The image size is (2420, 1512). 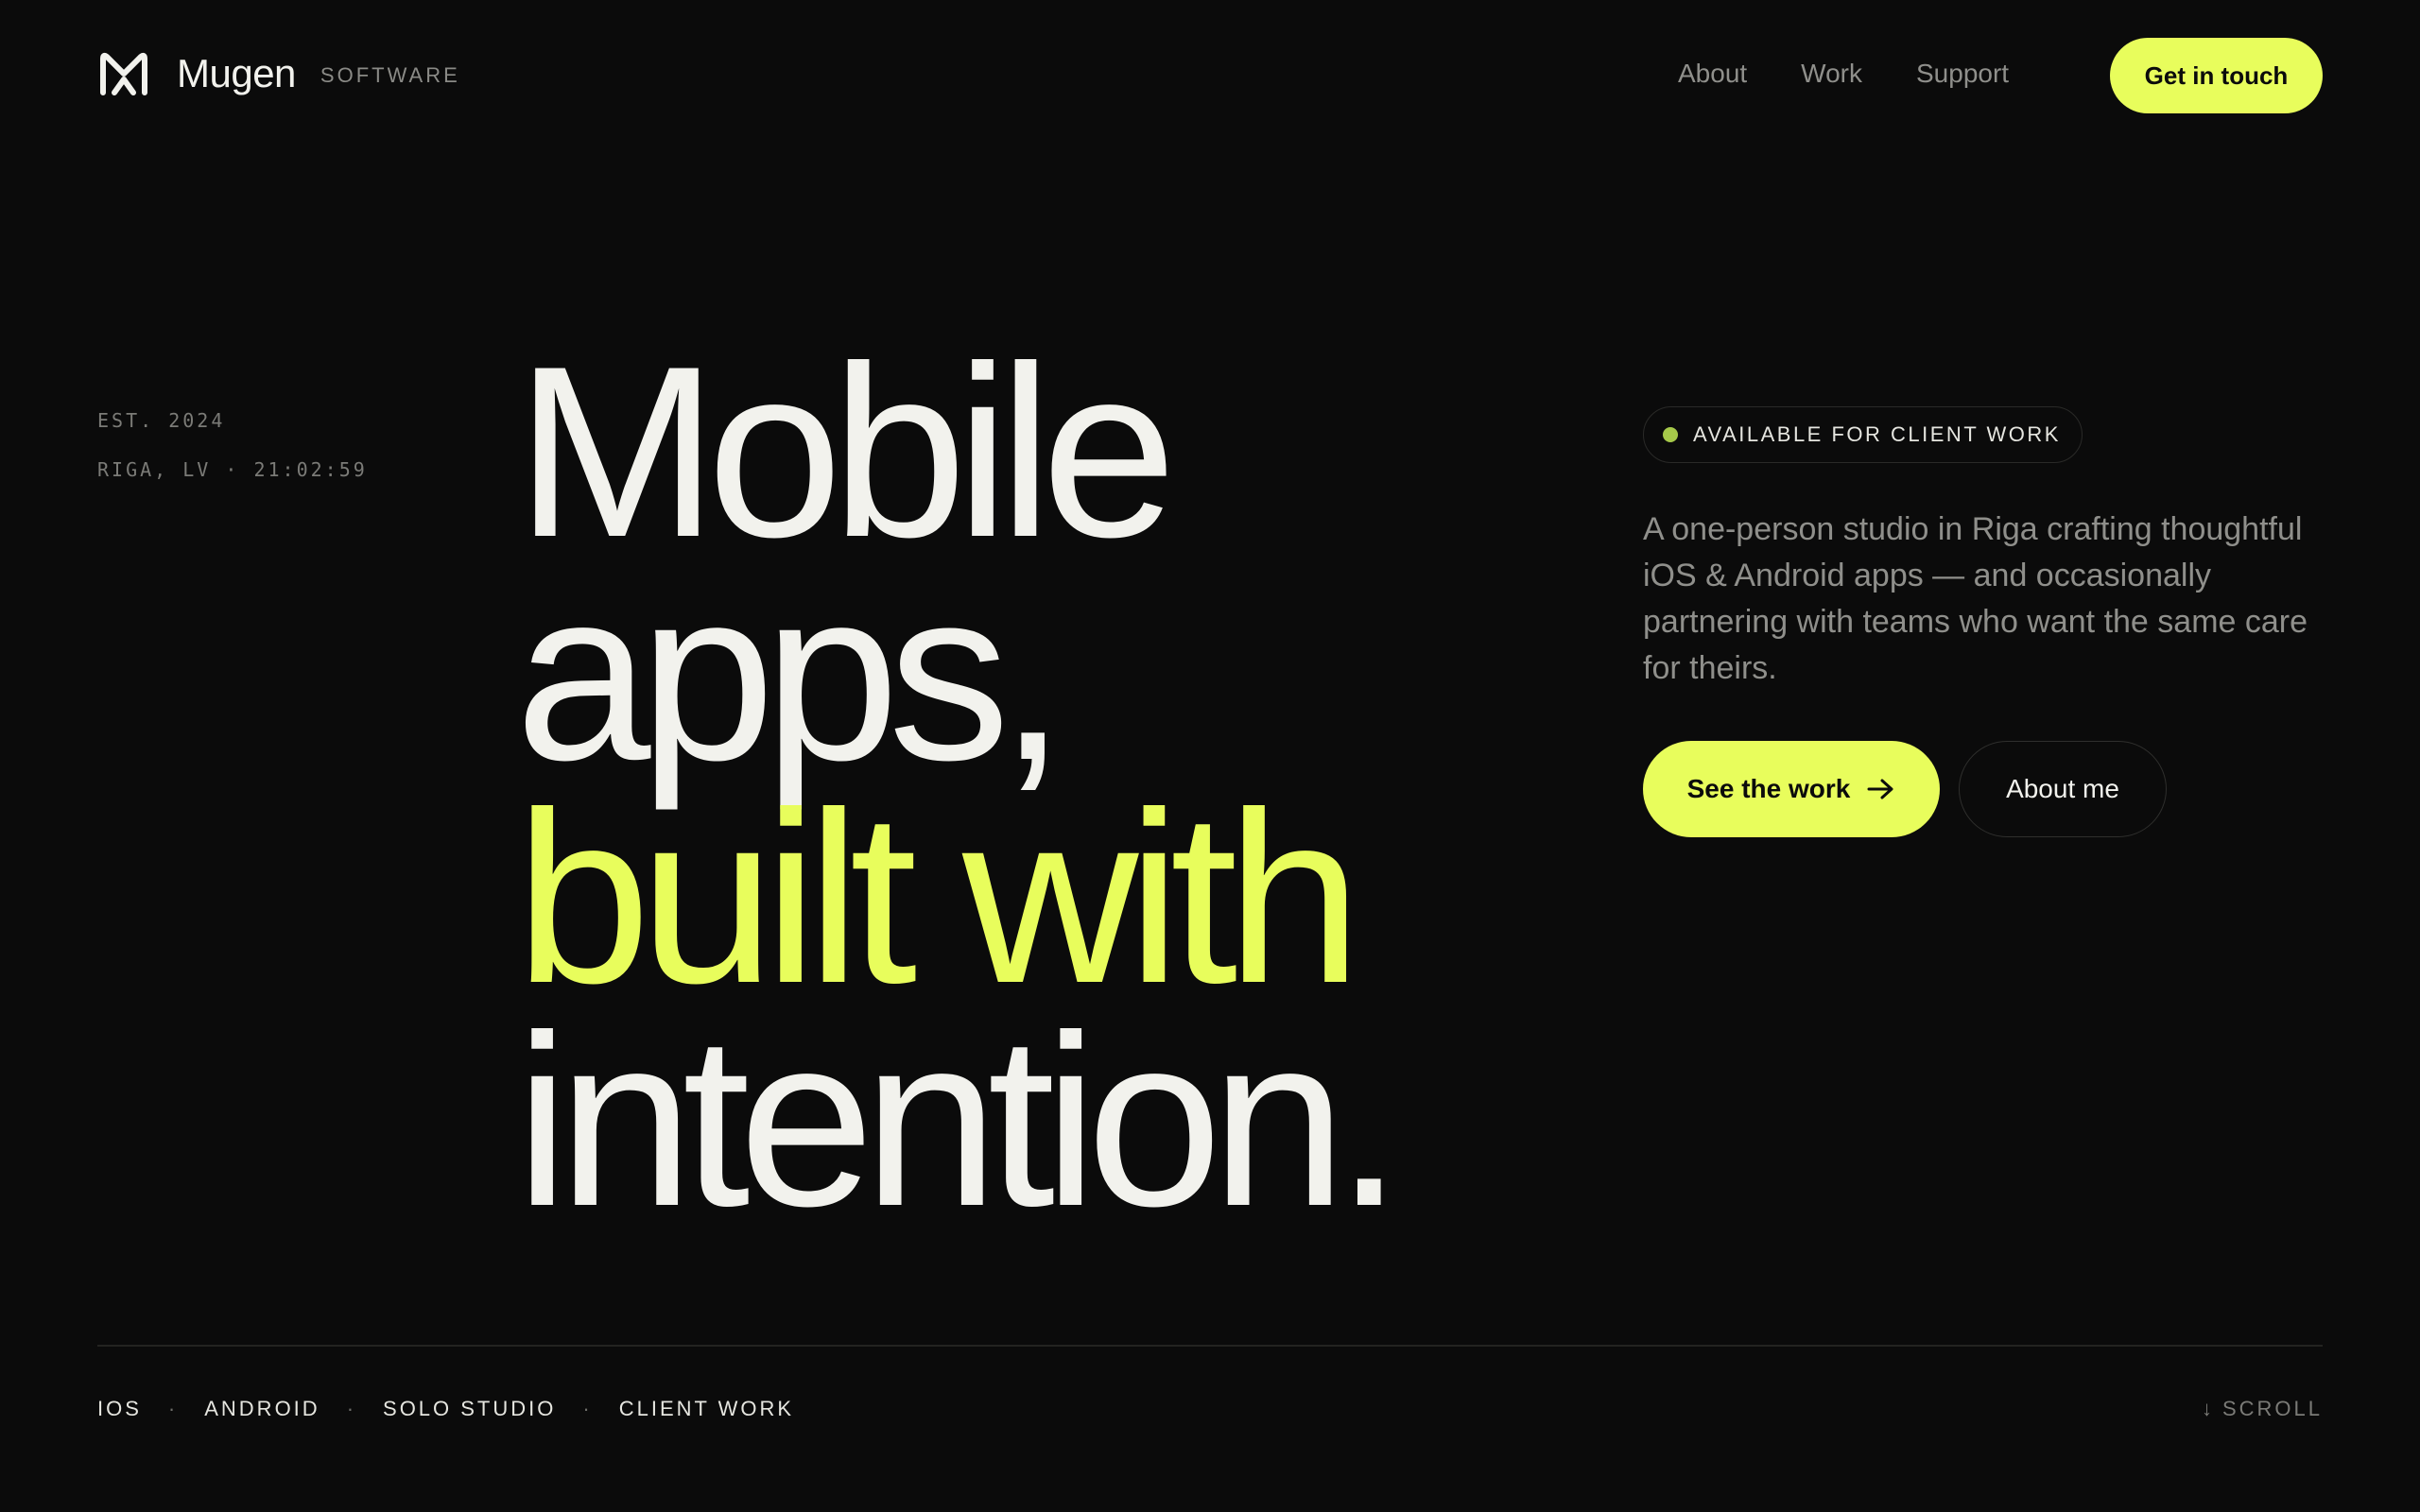 I want to click on tag-client-work: CLIENT WORK, so click(x=706, y=1408).